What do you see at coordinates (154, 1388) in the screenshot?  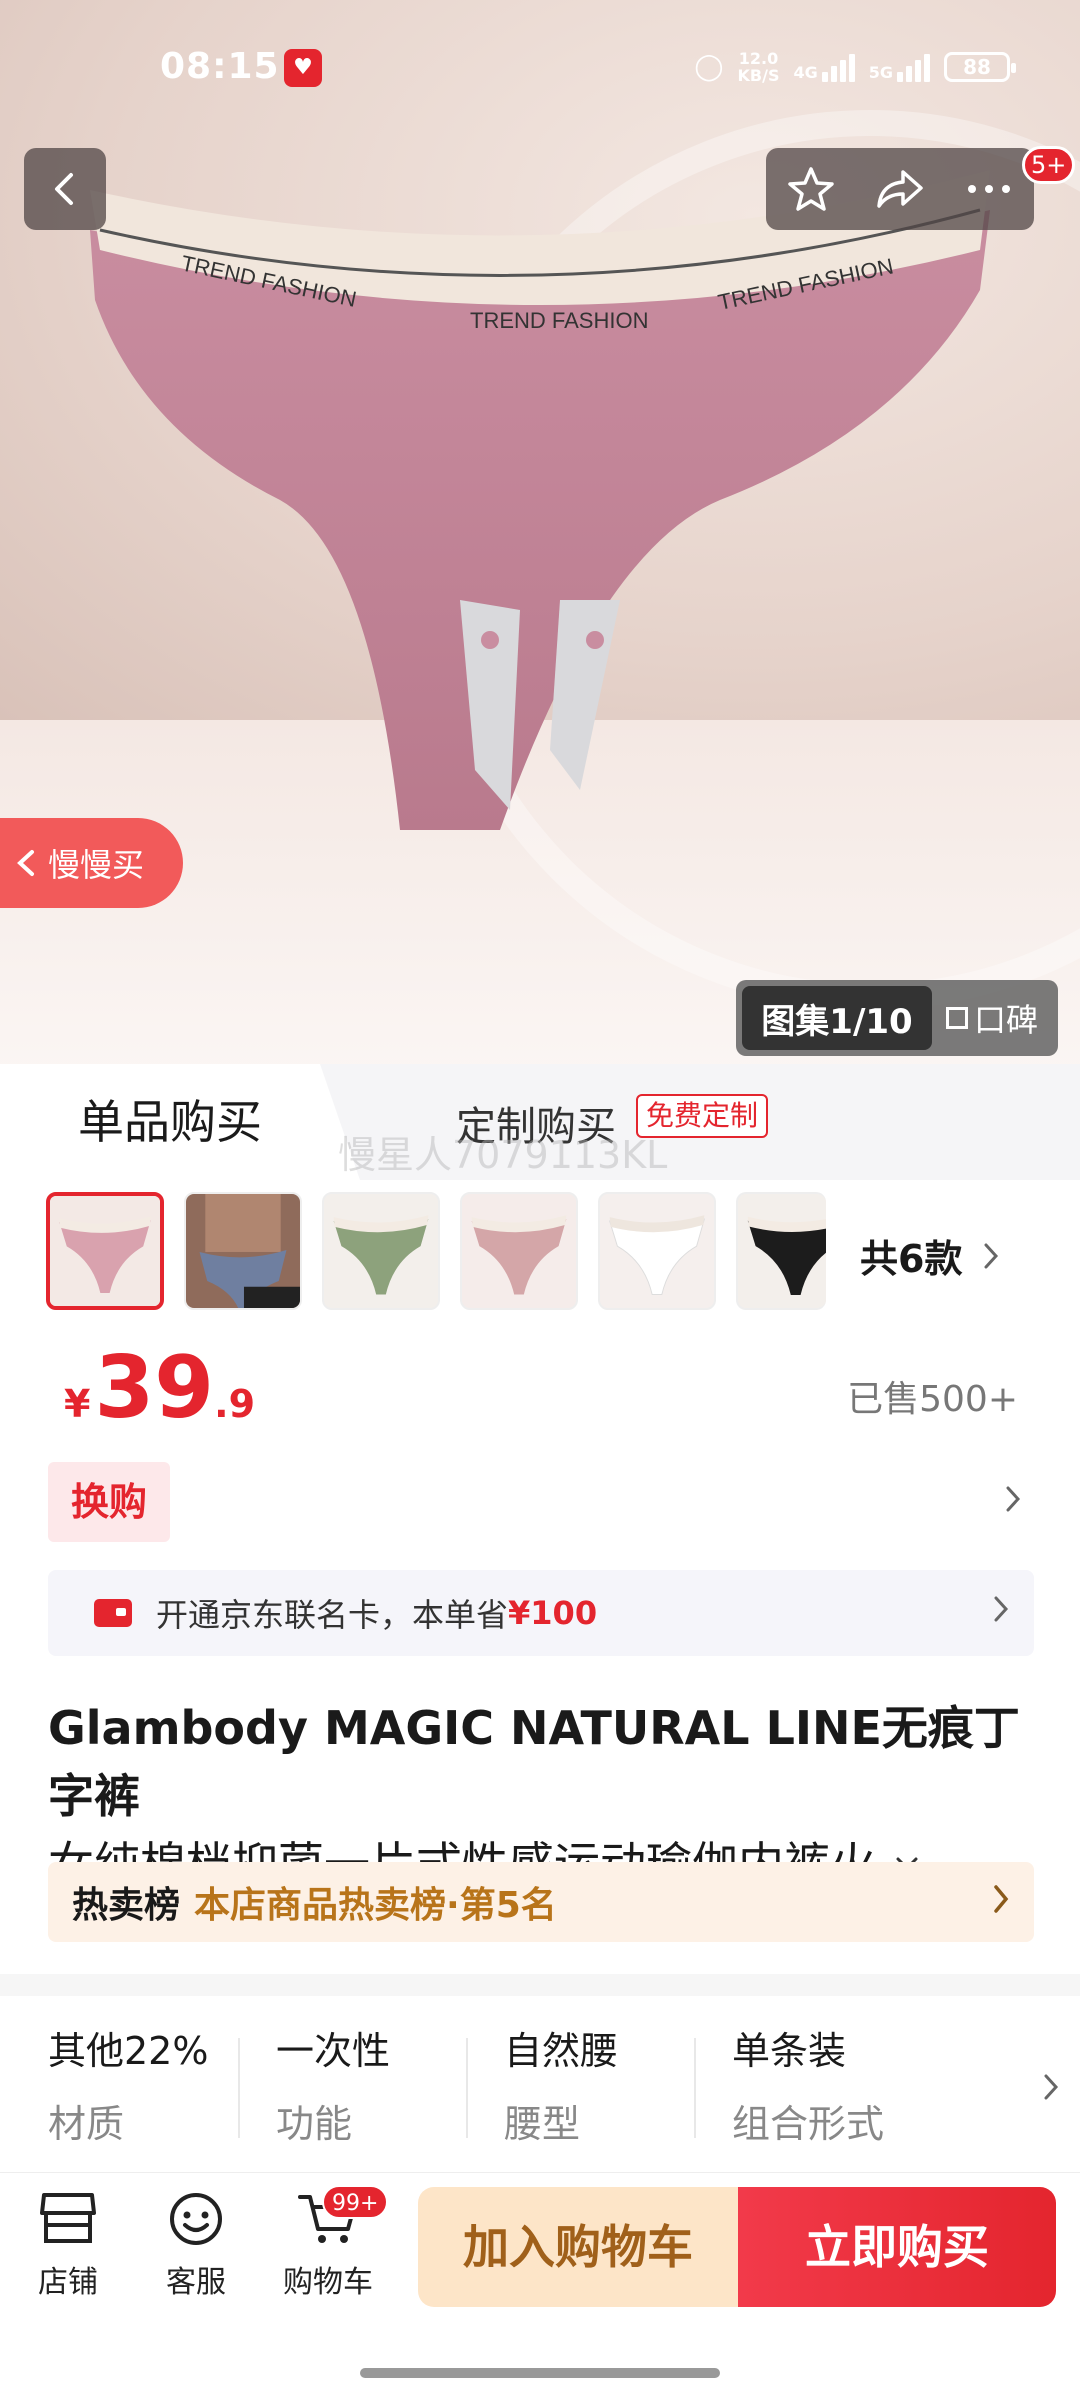 I see `price-integer: 39` at bounding box center [154, 1388].